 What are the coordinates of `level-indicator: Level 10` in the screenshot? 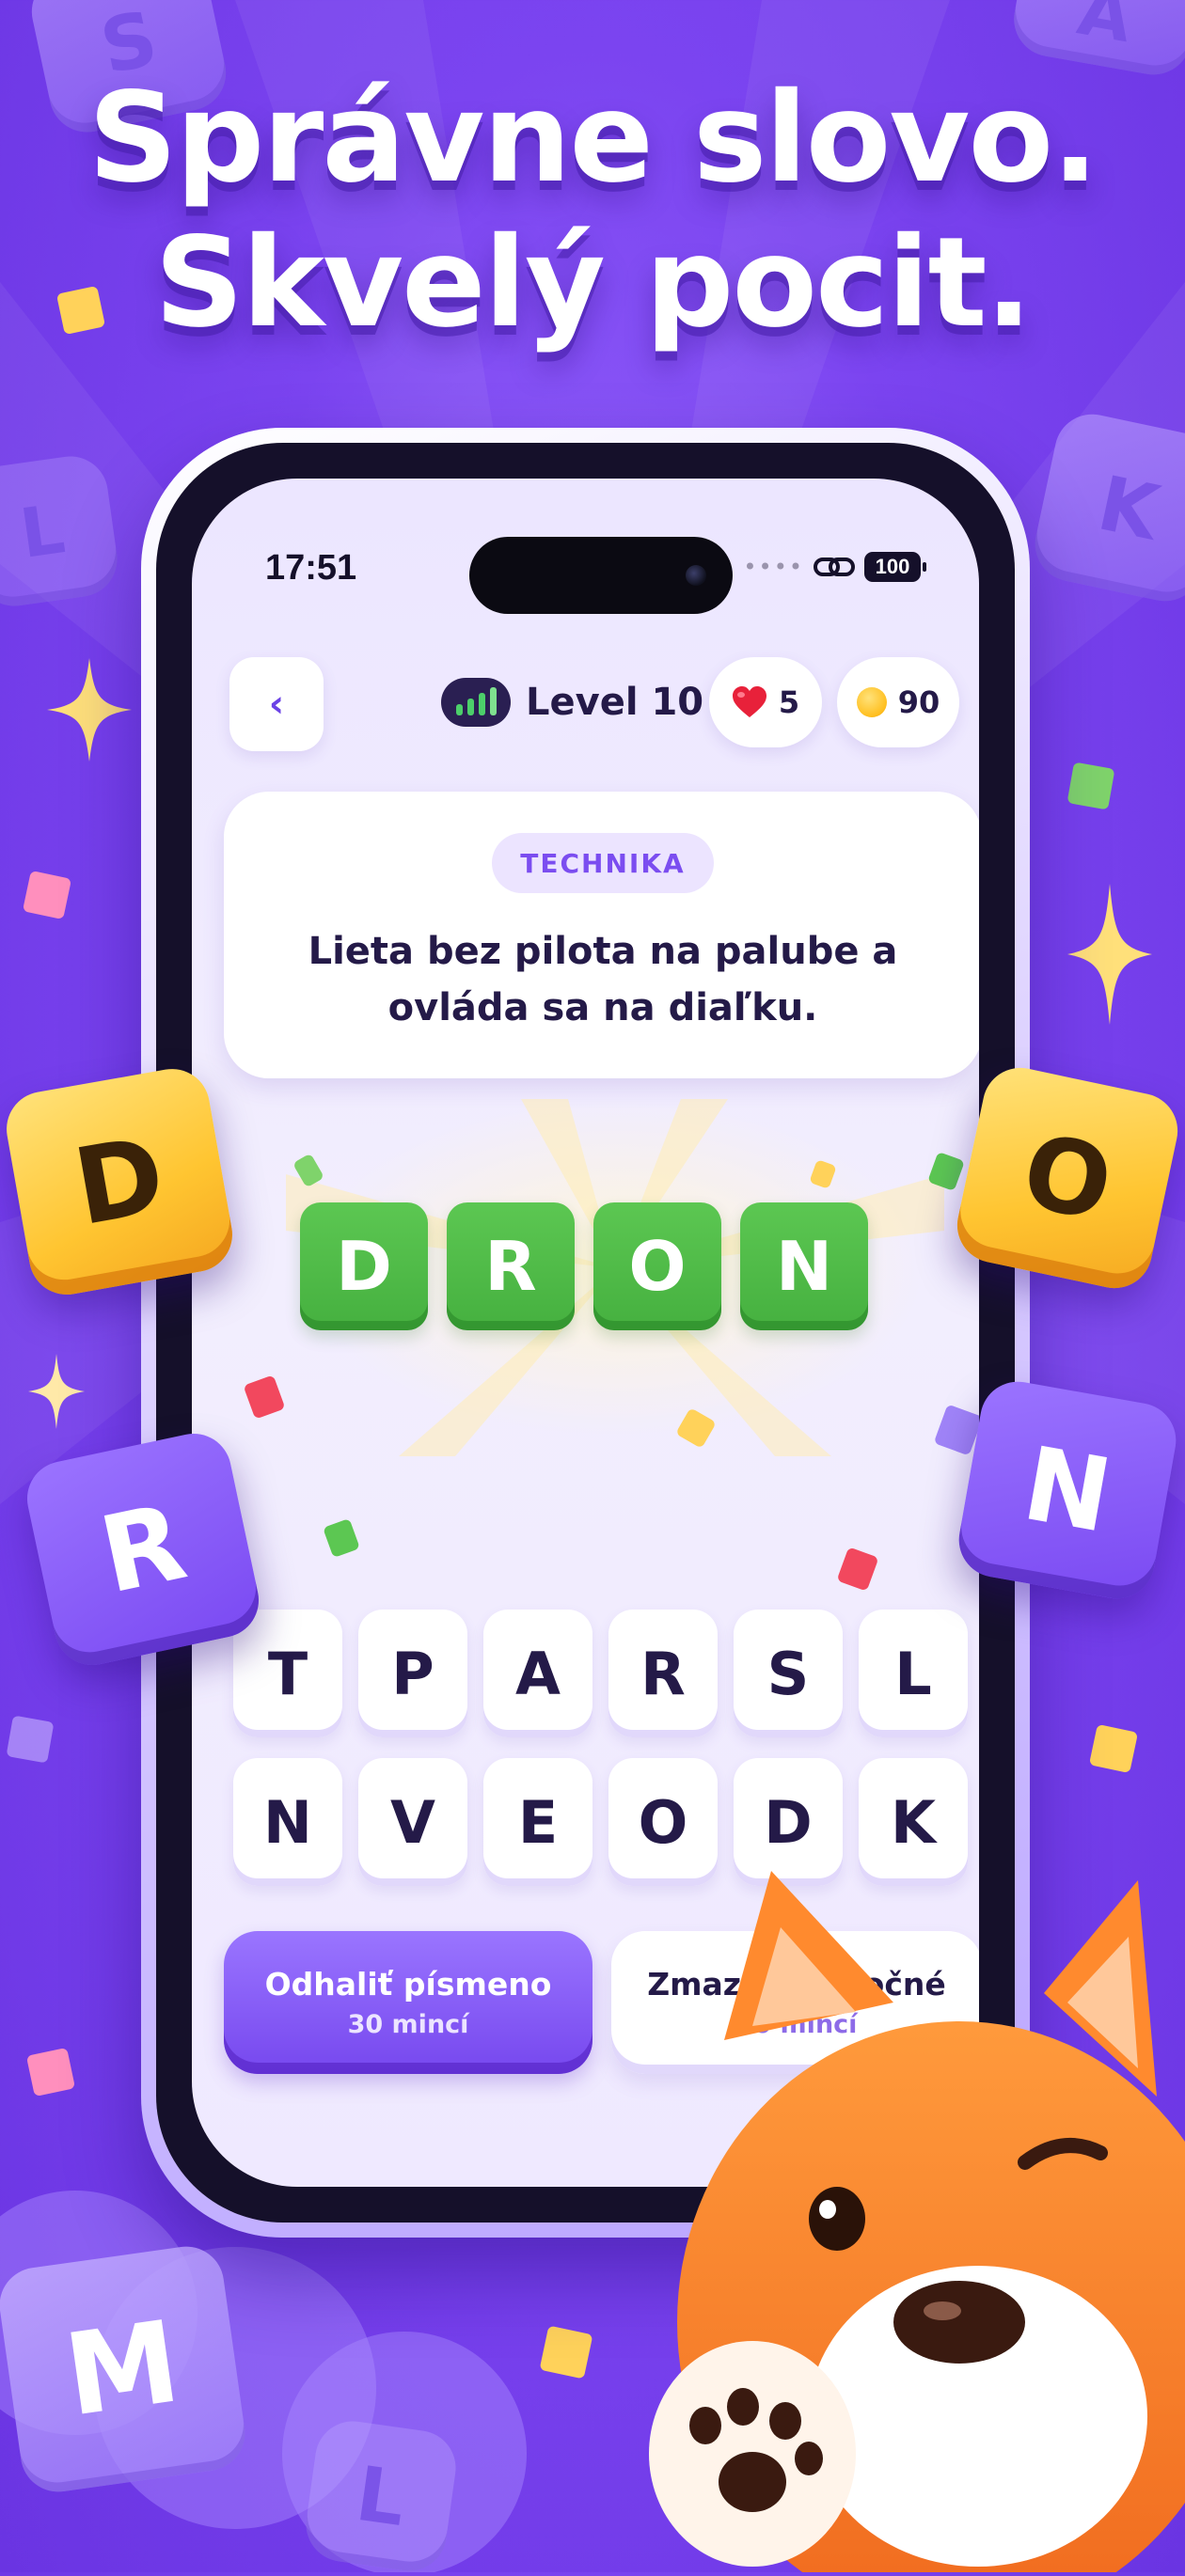 It's located at (572, 702).